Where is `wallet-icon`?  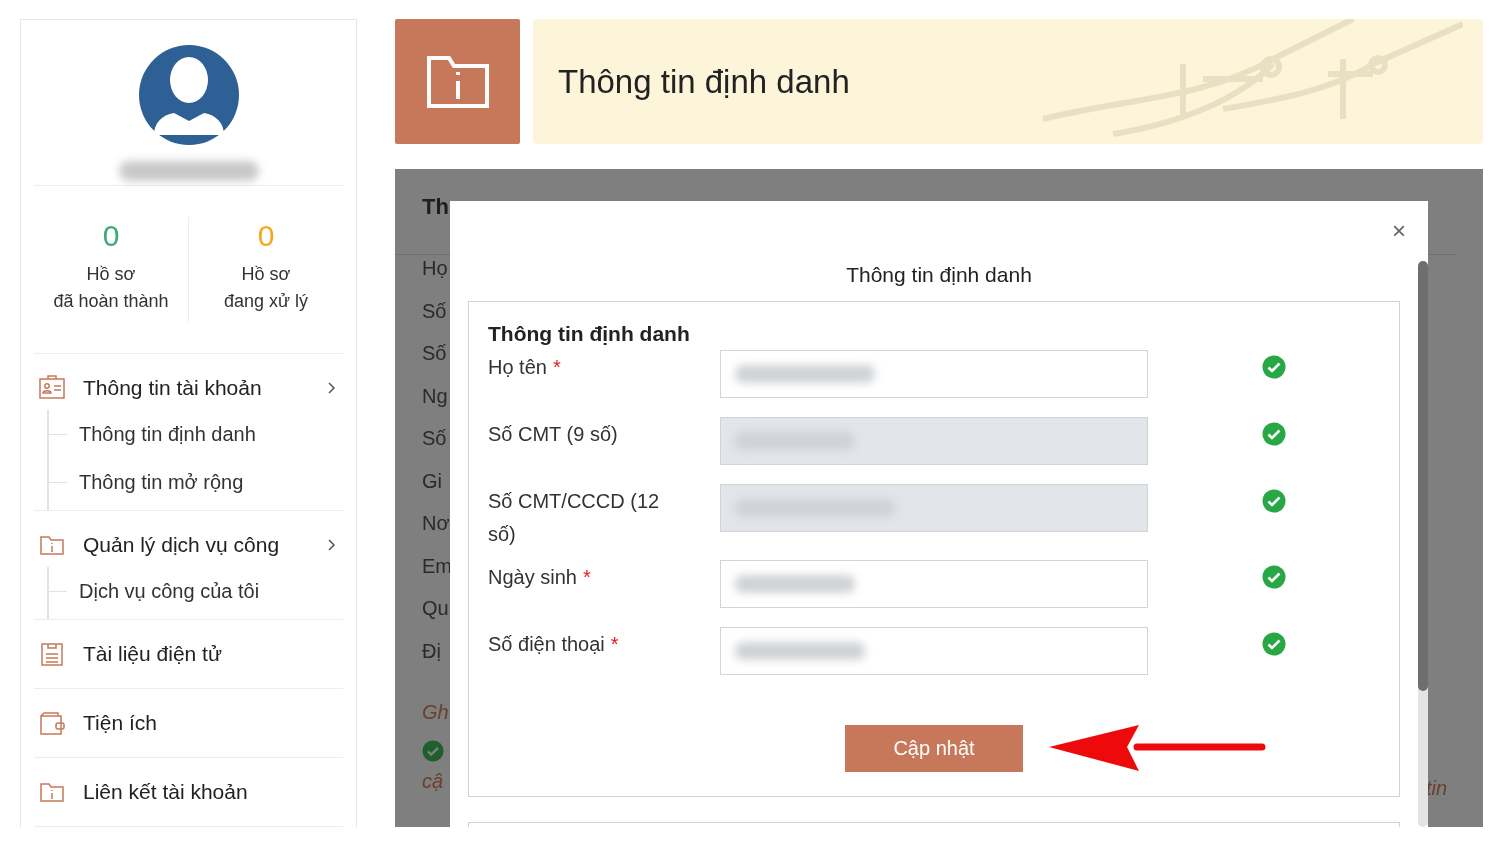 wallet-icon is located at coordinates (52, 723).